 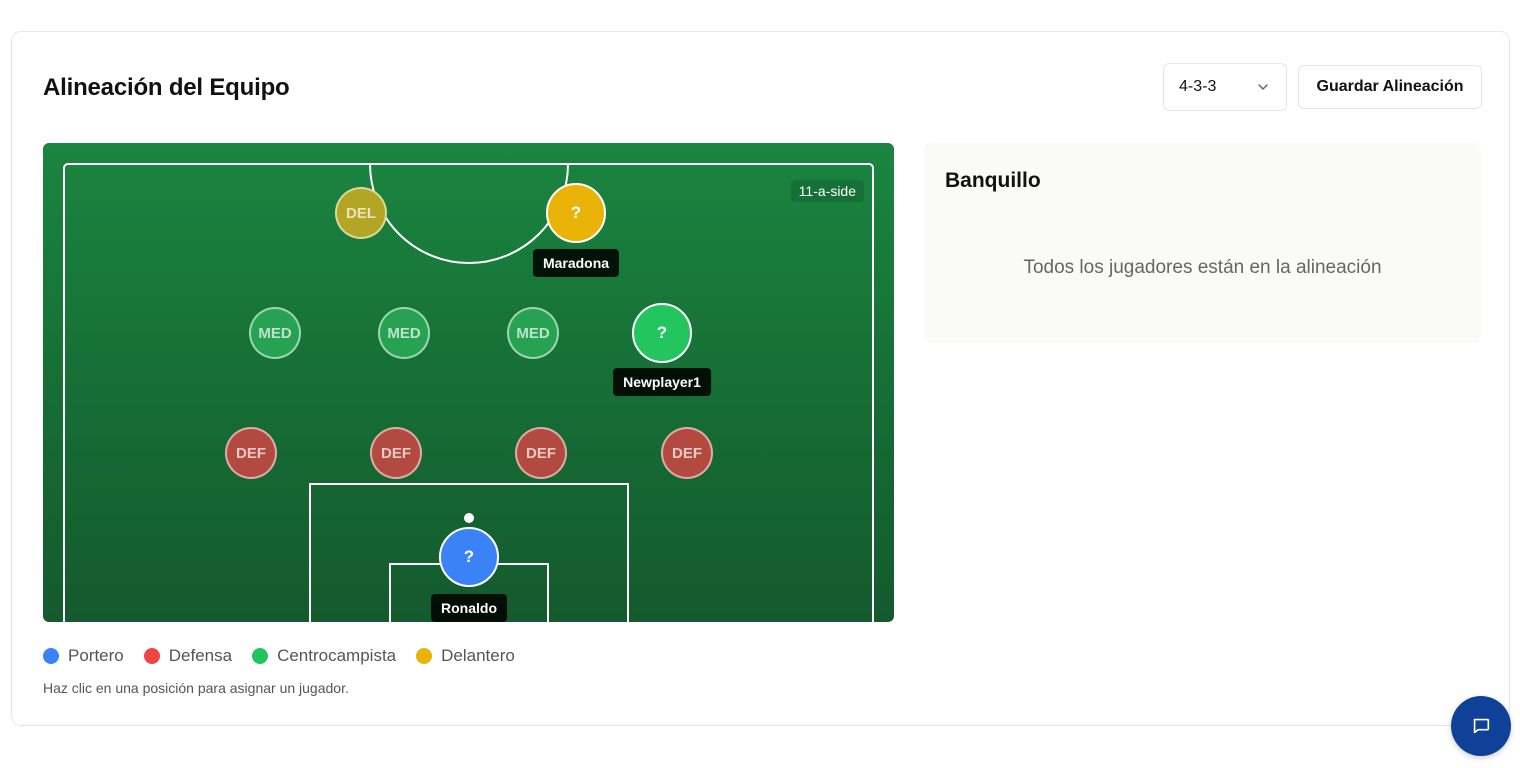 What do you see at coordinates (361, 213) in the screenshot?
I see `position-slot-forward-left: DEL` at bounding box center [361, 213].